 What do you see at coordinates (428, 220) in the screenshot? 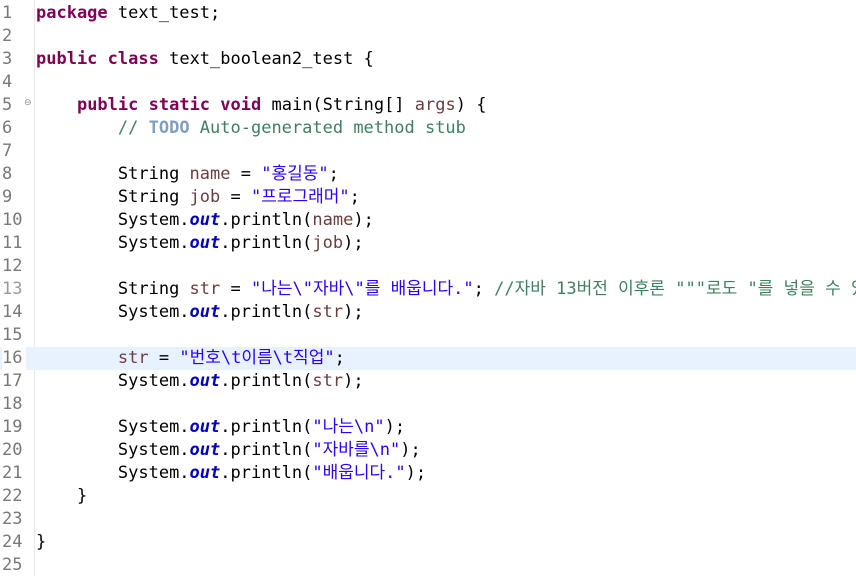
I see `code-line-10: 10 System.out.println(name);` at bounding box center [428, 220].